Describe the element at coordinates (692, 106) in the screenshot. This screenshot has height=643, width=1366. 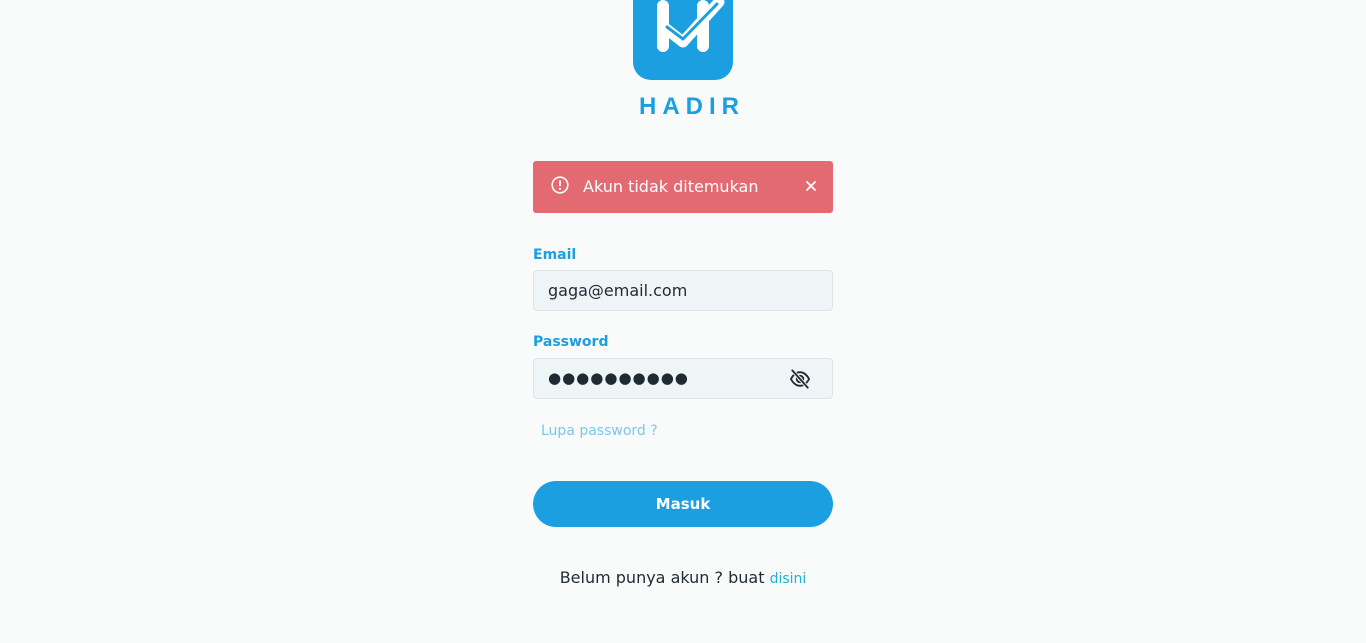
I see `brand-name: HADIR` at that location.